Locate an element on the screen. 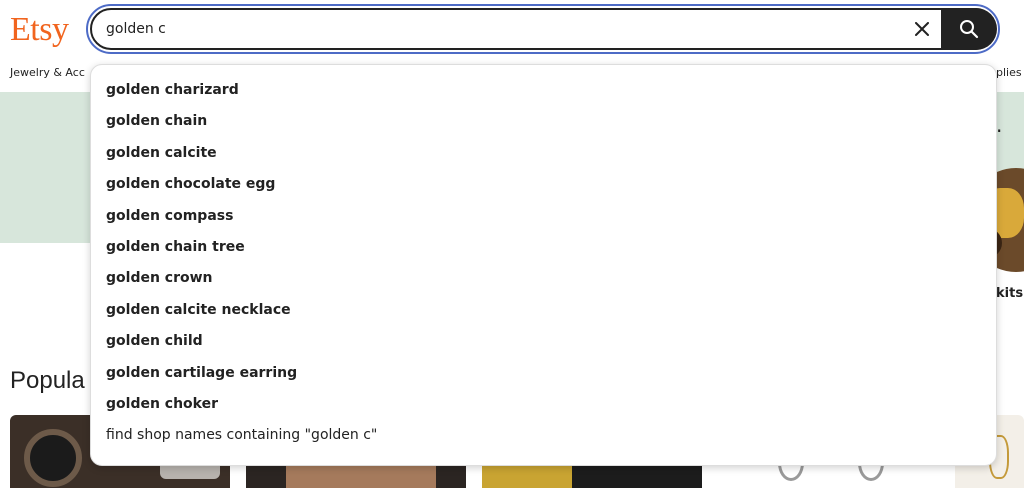  suggestion-item: golden chain tree is located at coordinates (543, 247).